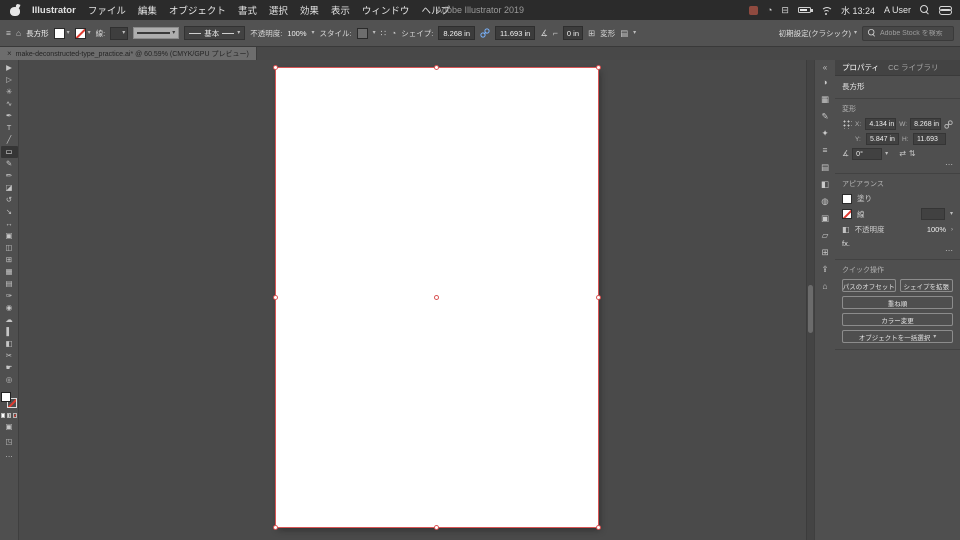 This screenshot has width=960, height=540. I want to click on transform-grid-icon: ⊞, so click(591, 33).